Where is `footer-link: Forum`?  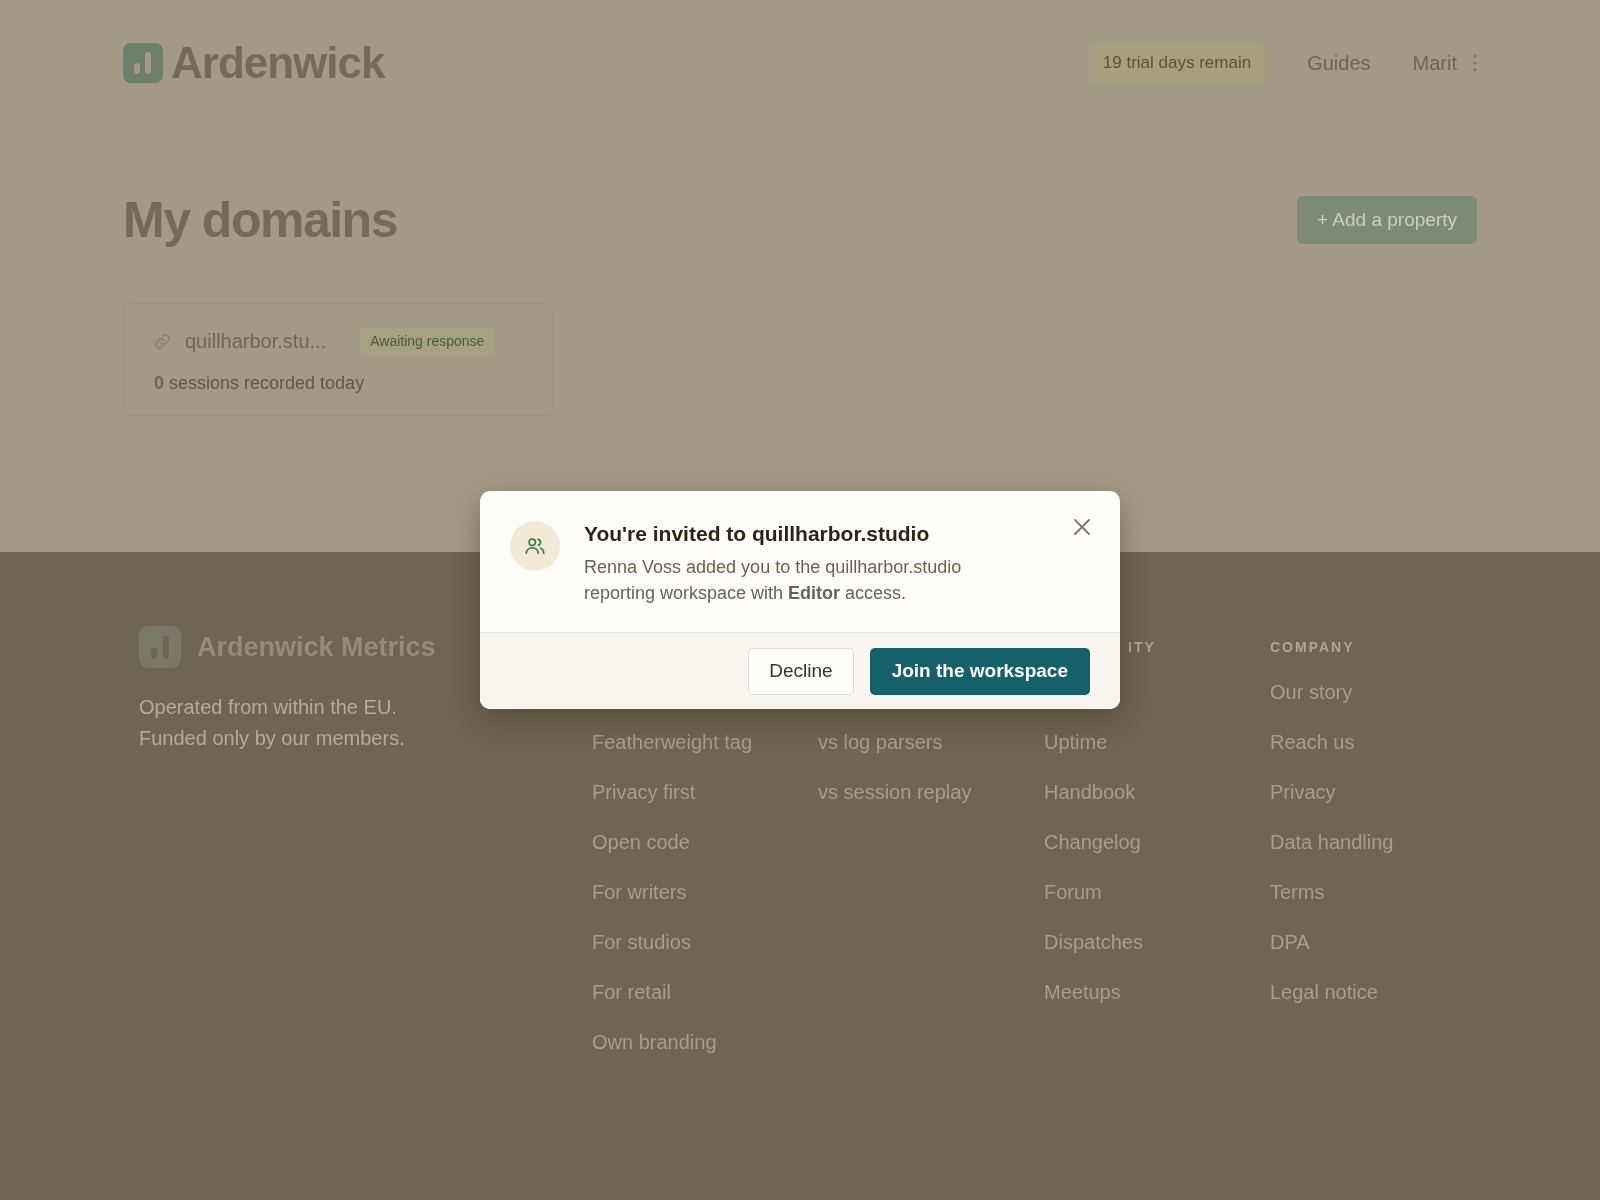
footer-link: Forum is located at coordinates (1157, 905).